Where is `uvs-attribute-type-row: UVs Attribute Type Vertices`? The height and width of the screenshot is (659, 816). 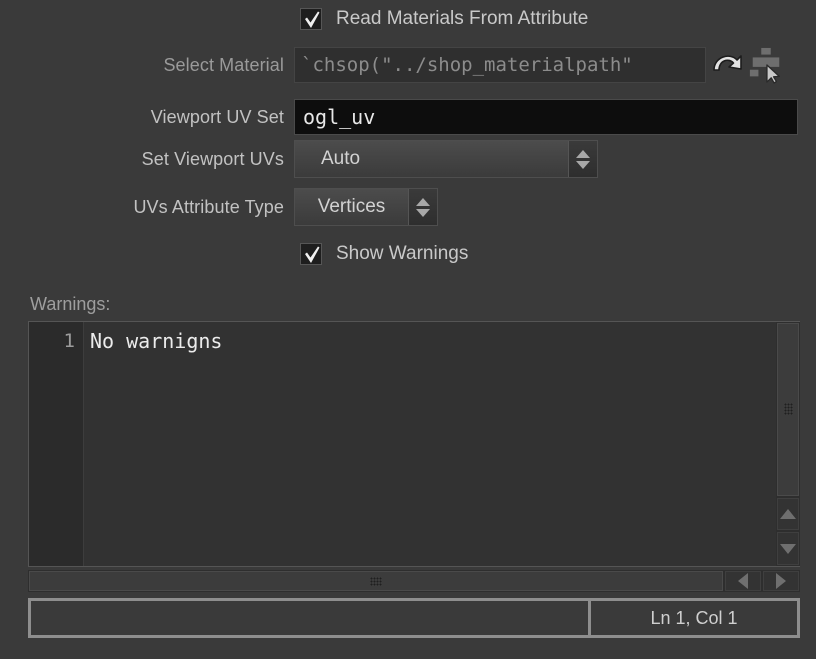 uvs-attribute-type-row: UVs Attribute Type Vertices is located at coordinates (408, 207).